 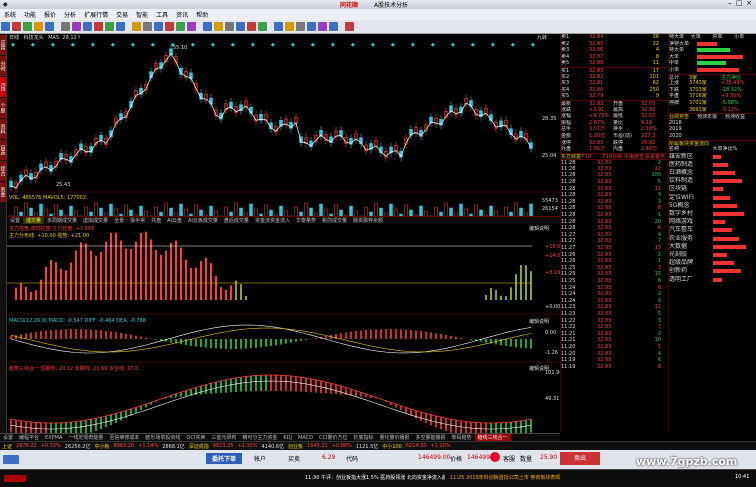 What do you see at coordinates (461, 437) in the screenshot?
I see `bottom-tab: 筹码趋势` at bounding box center [461, 437].